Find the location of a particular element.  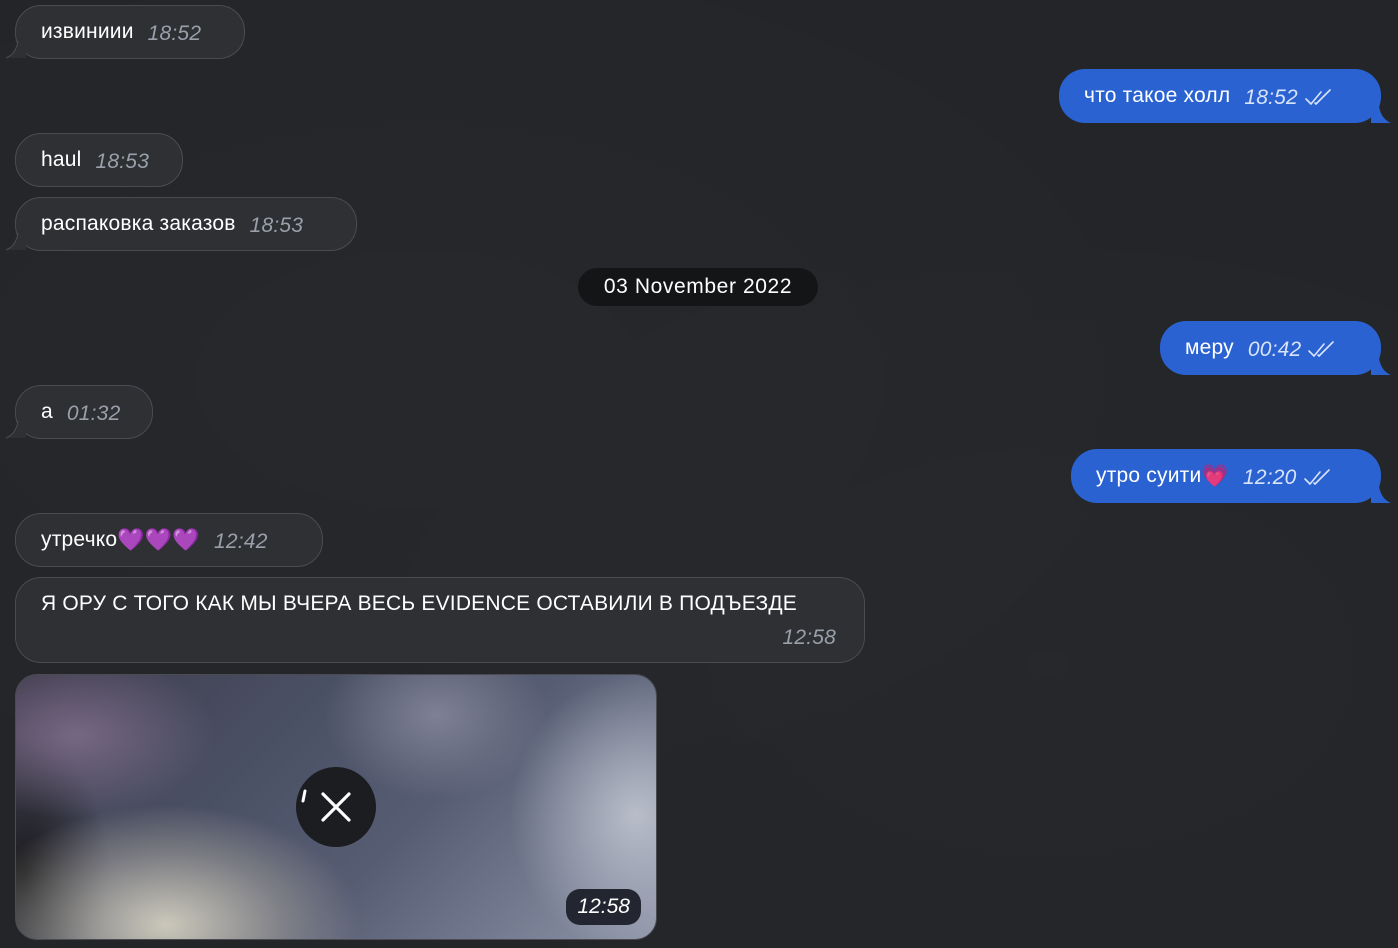

purple-heart-emoji: 💜💜💜 is located at coordinates (159, 540).